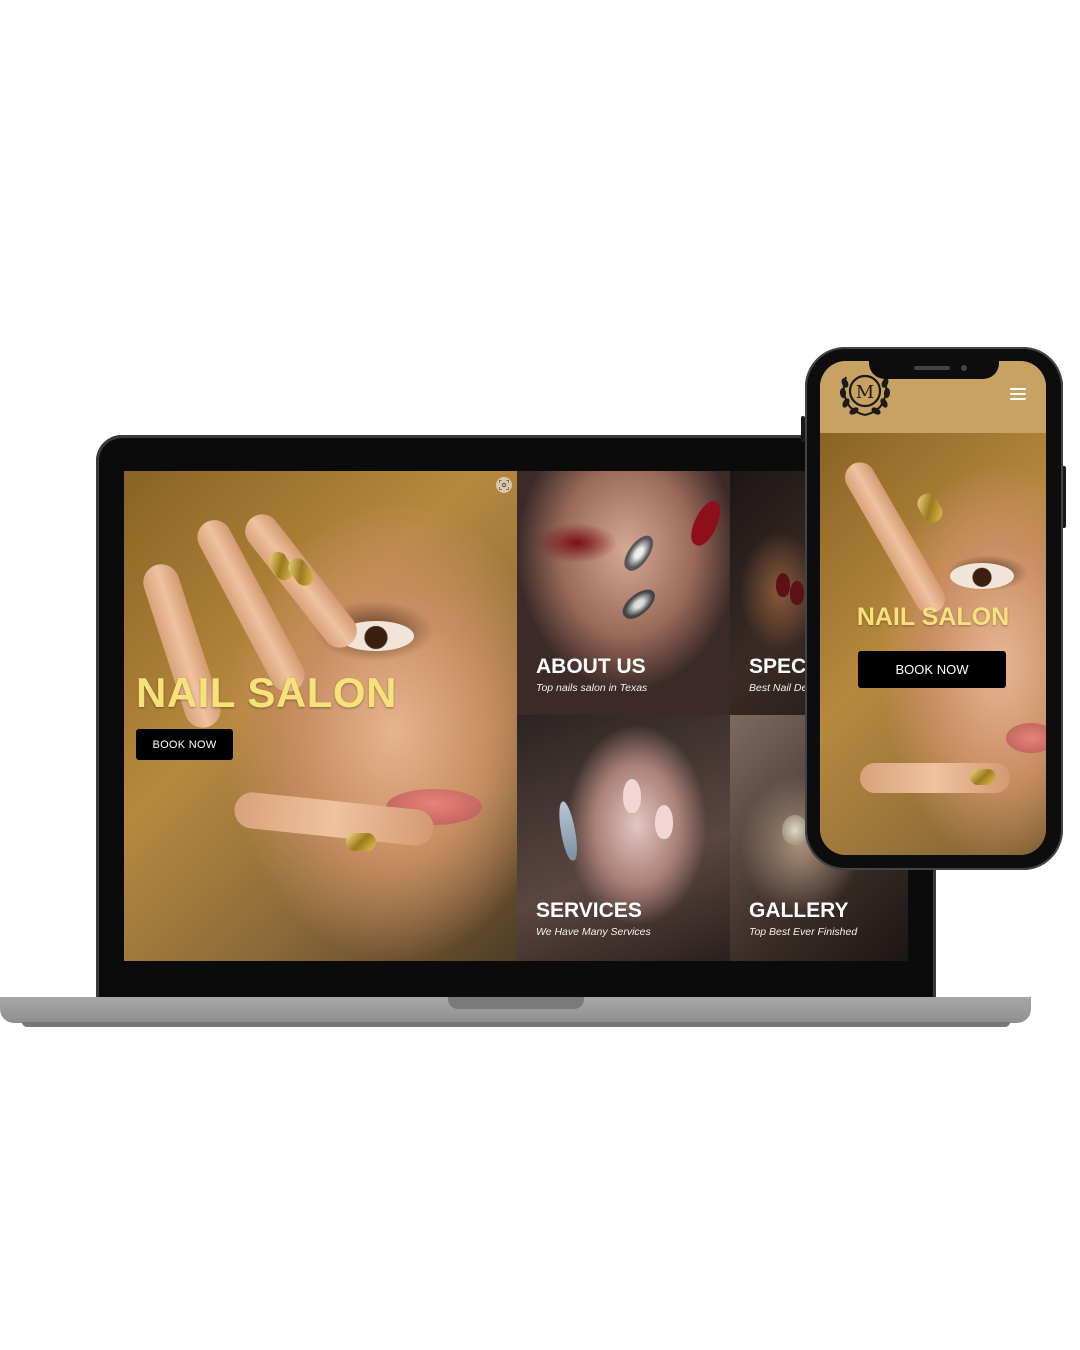 The width and height of the screenshot is (1080, 1350). Describe the element at coordinates (932, 368) in the screenshot. I see `phone-speaker` at that location.